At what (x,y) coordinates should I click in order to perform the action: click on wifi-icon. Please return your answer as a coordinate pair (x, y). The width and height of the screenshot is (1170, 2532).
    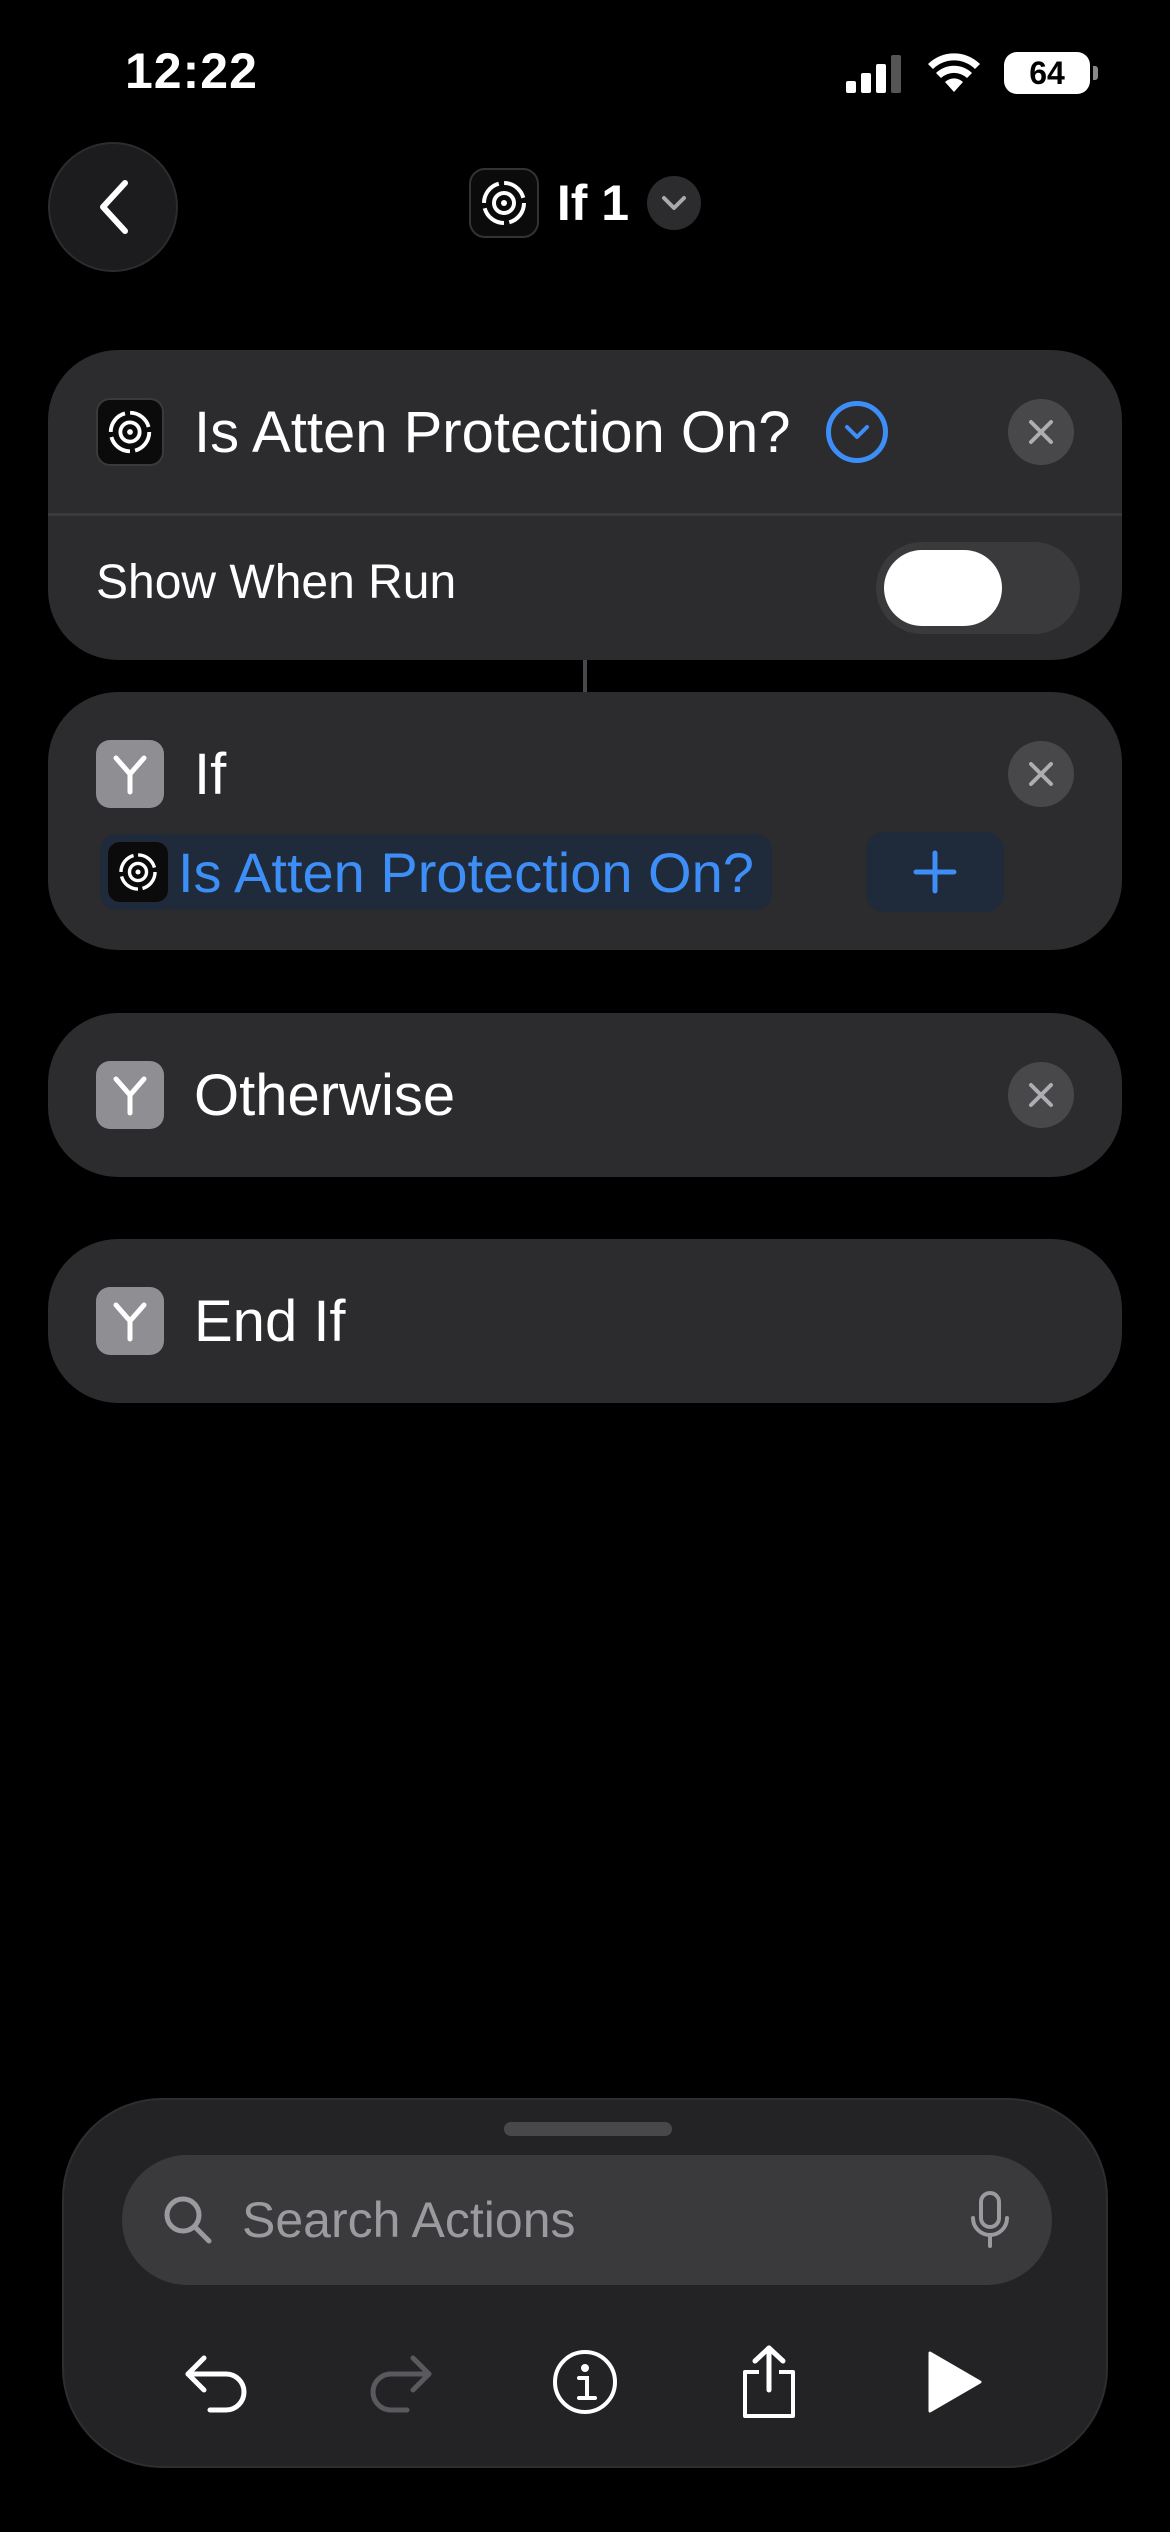
    Looking at the image, I should click on (954, 72).